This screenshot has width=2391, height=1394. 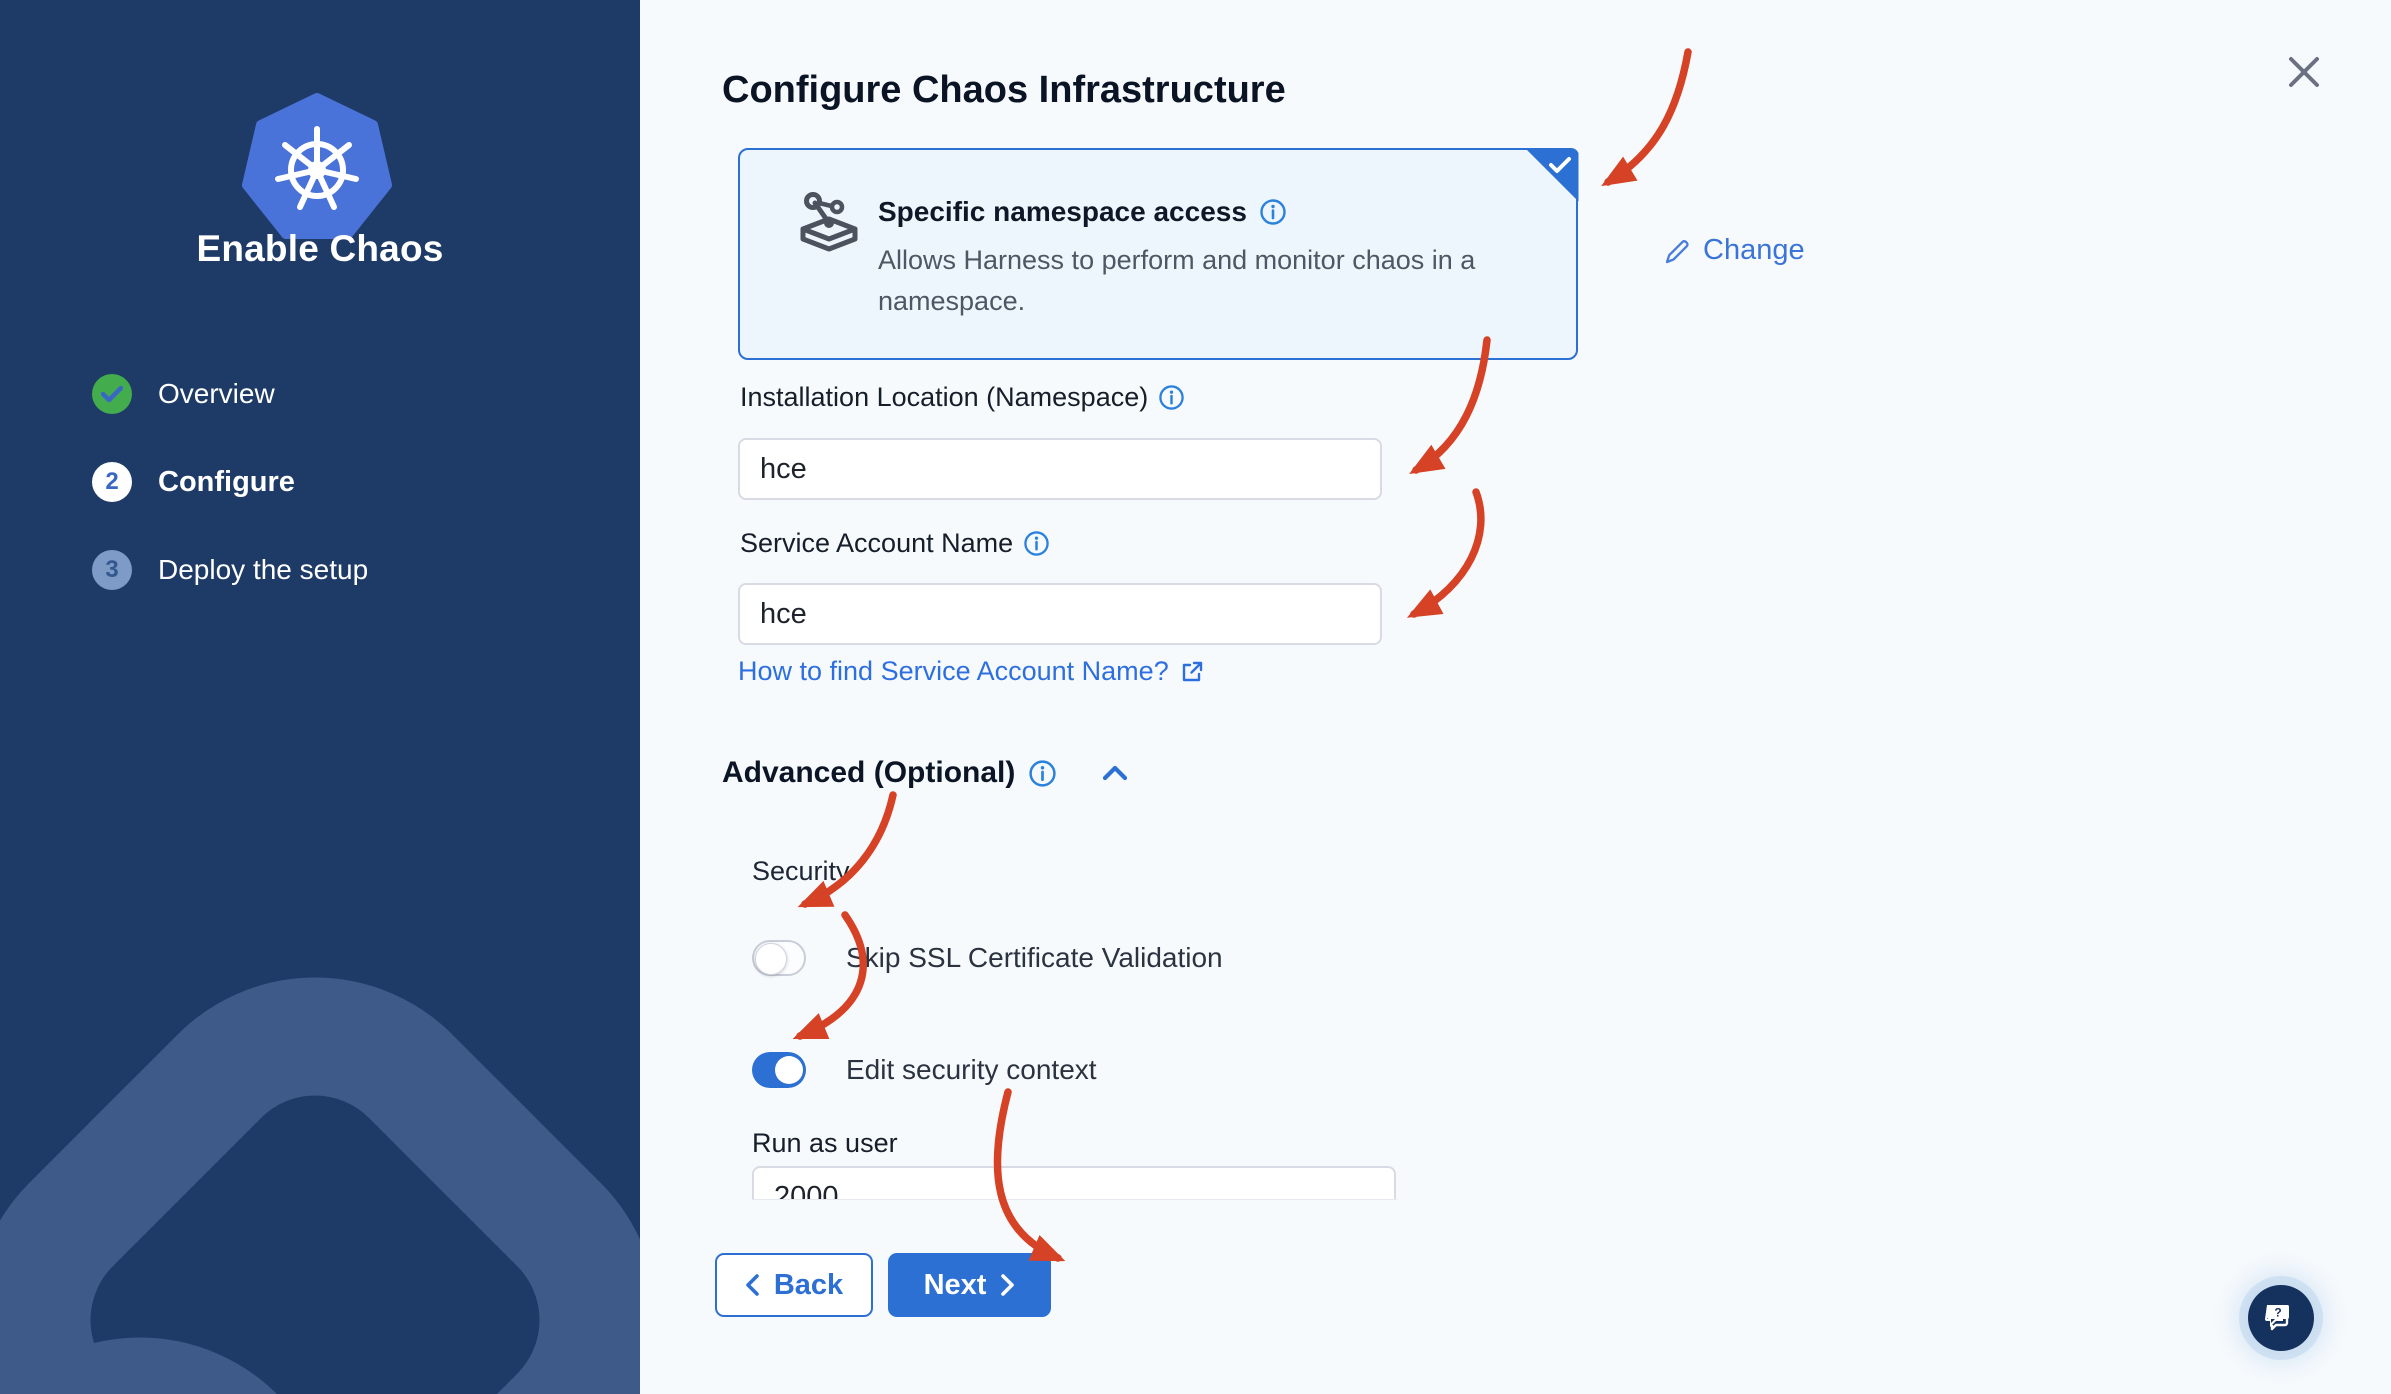 I want to click on chevron-right-icon, so click(x=1008, y=1285).